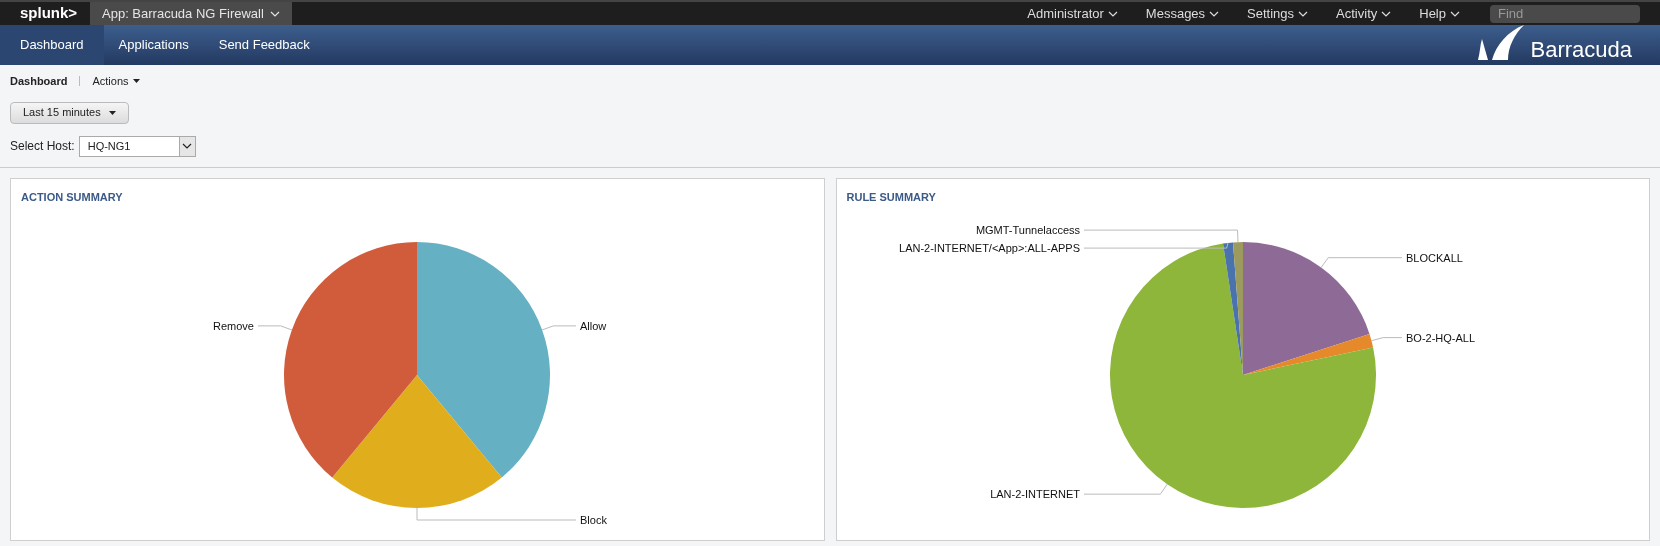 This screenshot has height=546, width=1660. I want to click on panel-title: RULE SUMMARY, so click(891, 197).